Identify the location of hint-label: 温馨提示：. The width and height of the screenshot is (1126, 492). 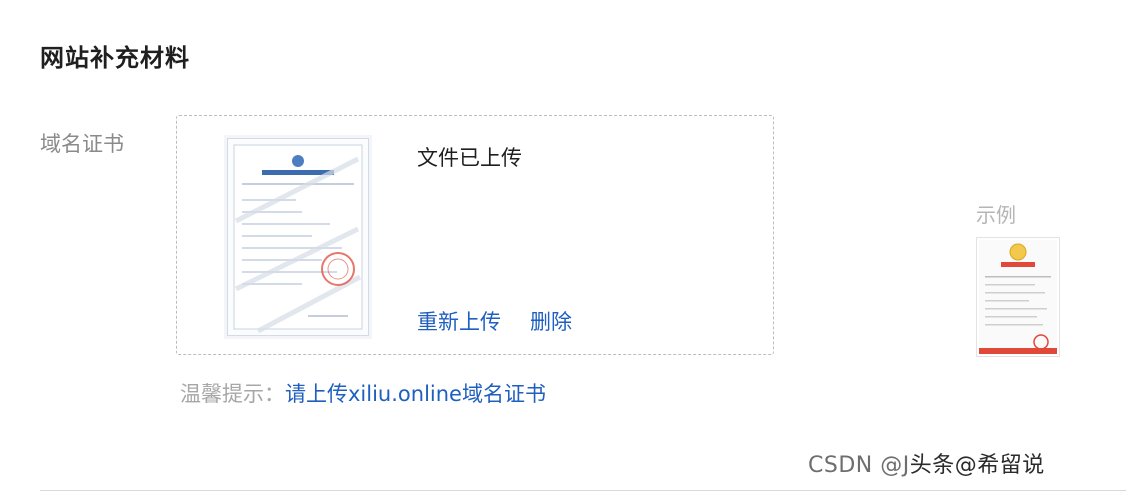
(232, 394).